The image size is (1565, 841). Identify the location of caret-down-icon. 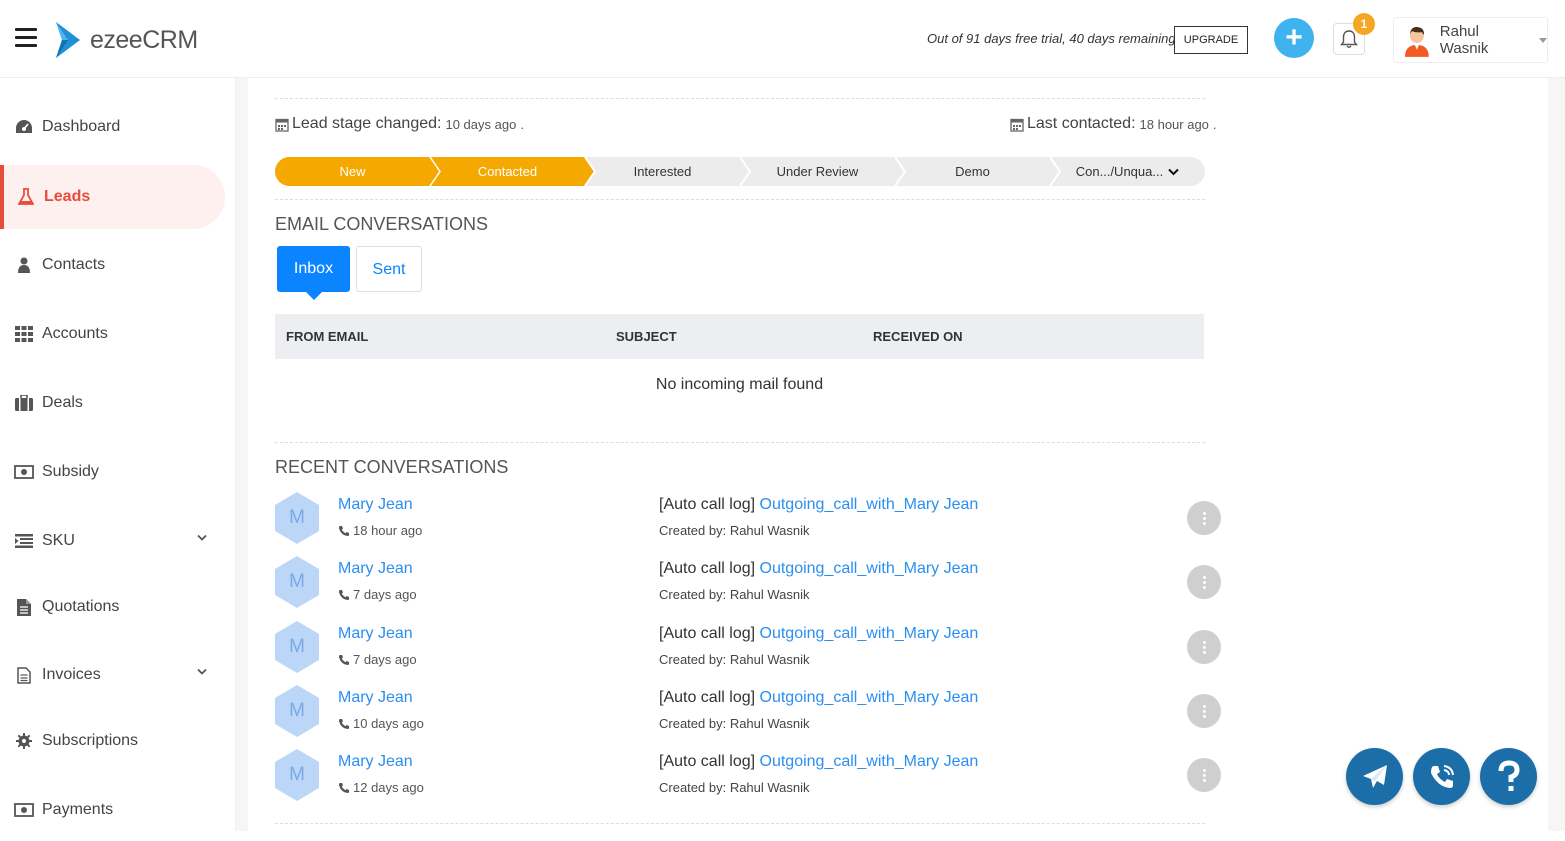
(1543, 40).